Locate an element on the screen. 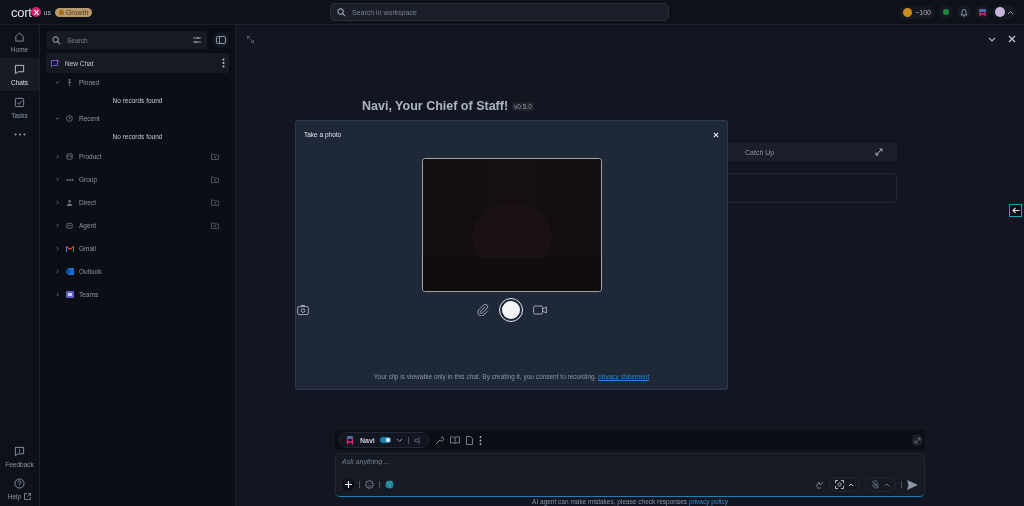 This screenshot has width=1024, height=506. filter-icon is located at coordinates (197, 40).